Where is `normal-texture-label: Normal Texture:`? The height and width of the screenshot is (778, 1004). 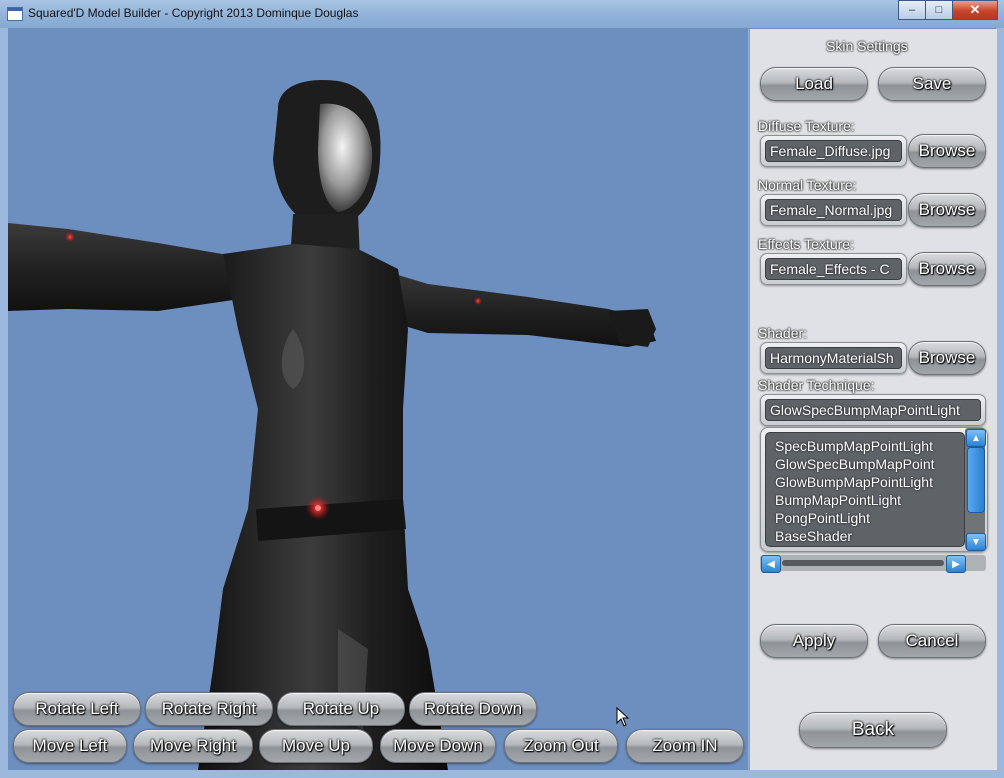
normal-texture-label: Normal Texture: is located at coordinates (807, 185).